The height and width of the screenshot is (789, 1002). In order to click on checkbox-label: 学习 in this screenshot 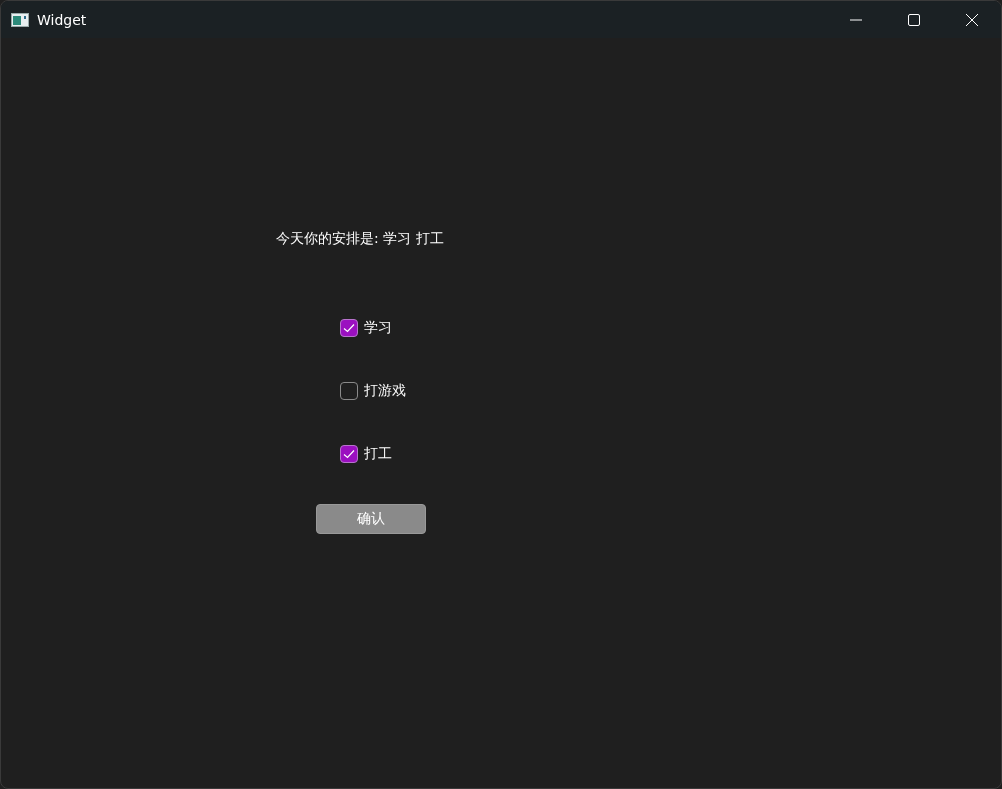, I will do `click(378, 328)`.